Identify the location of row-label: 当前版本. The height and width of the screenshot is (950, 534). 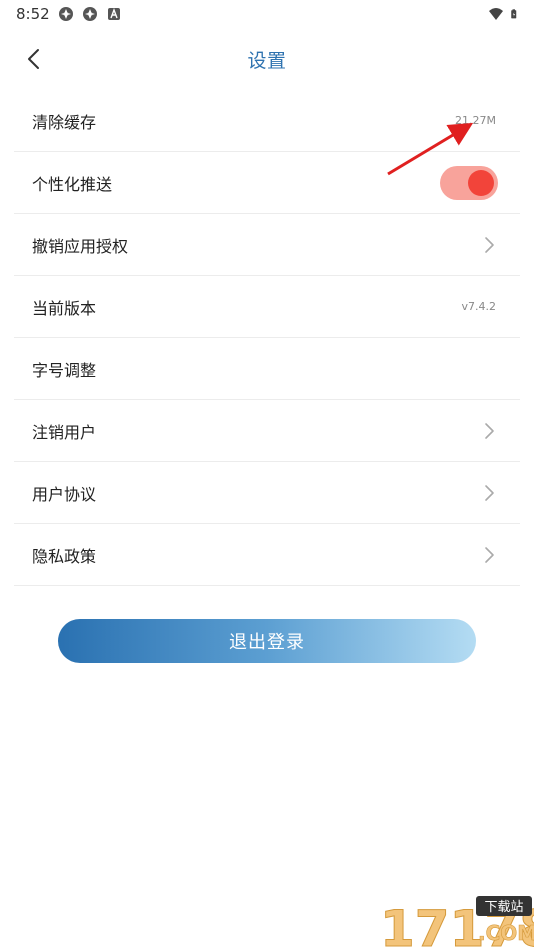
(64, 308).